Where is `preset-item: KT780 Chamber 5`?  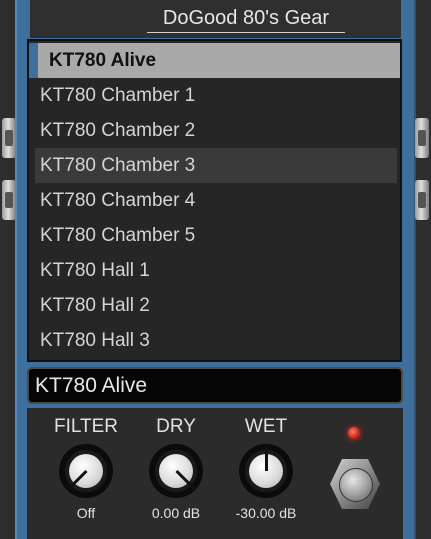
preset-item: KT780 Chamber 5 is located at coordinates (214, 235).